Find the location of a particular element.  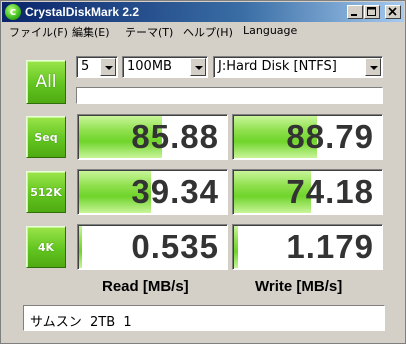

4k-write-fill is located at coordinates (236, 247).